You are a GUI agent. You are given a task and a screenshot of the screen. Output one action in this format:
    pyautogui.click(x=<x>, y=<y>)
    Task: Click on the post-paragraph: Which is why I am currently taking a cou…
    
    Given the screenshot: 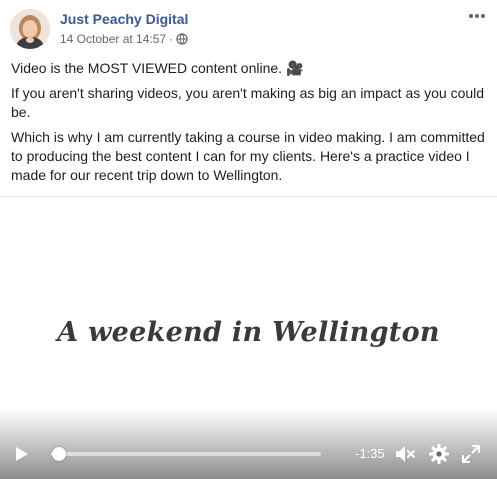 What is the action you would take?
    pyautogui.click(x=248, y=156)
    